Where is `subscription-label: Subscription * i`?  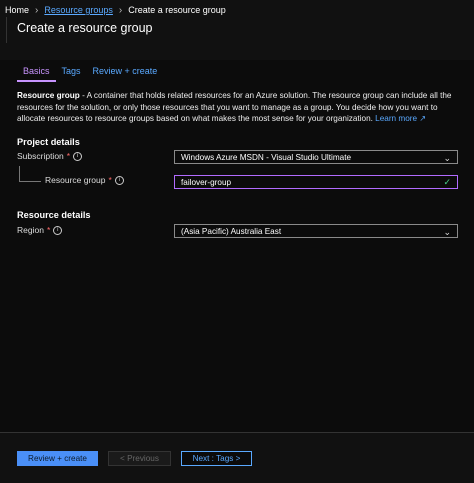
subscription-label: Subscription * i is located at coordinates (50, 156).